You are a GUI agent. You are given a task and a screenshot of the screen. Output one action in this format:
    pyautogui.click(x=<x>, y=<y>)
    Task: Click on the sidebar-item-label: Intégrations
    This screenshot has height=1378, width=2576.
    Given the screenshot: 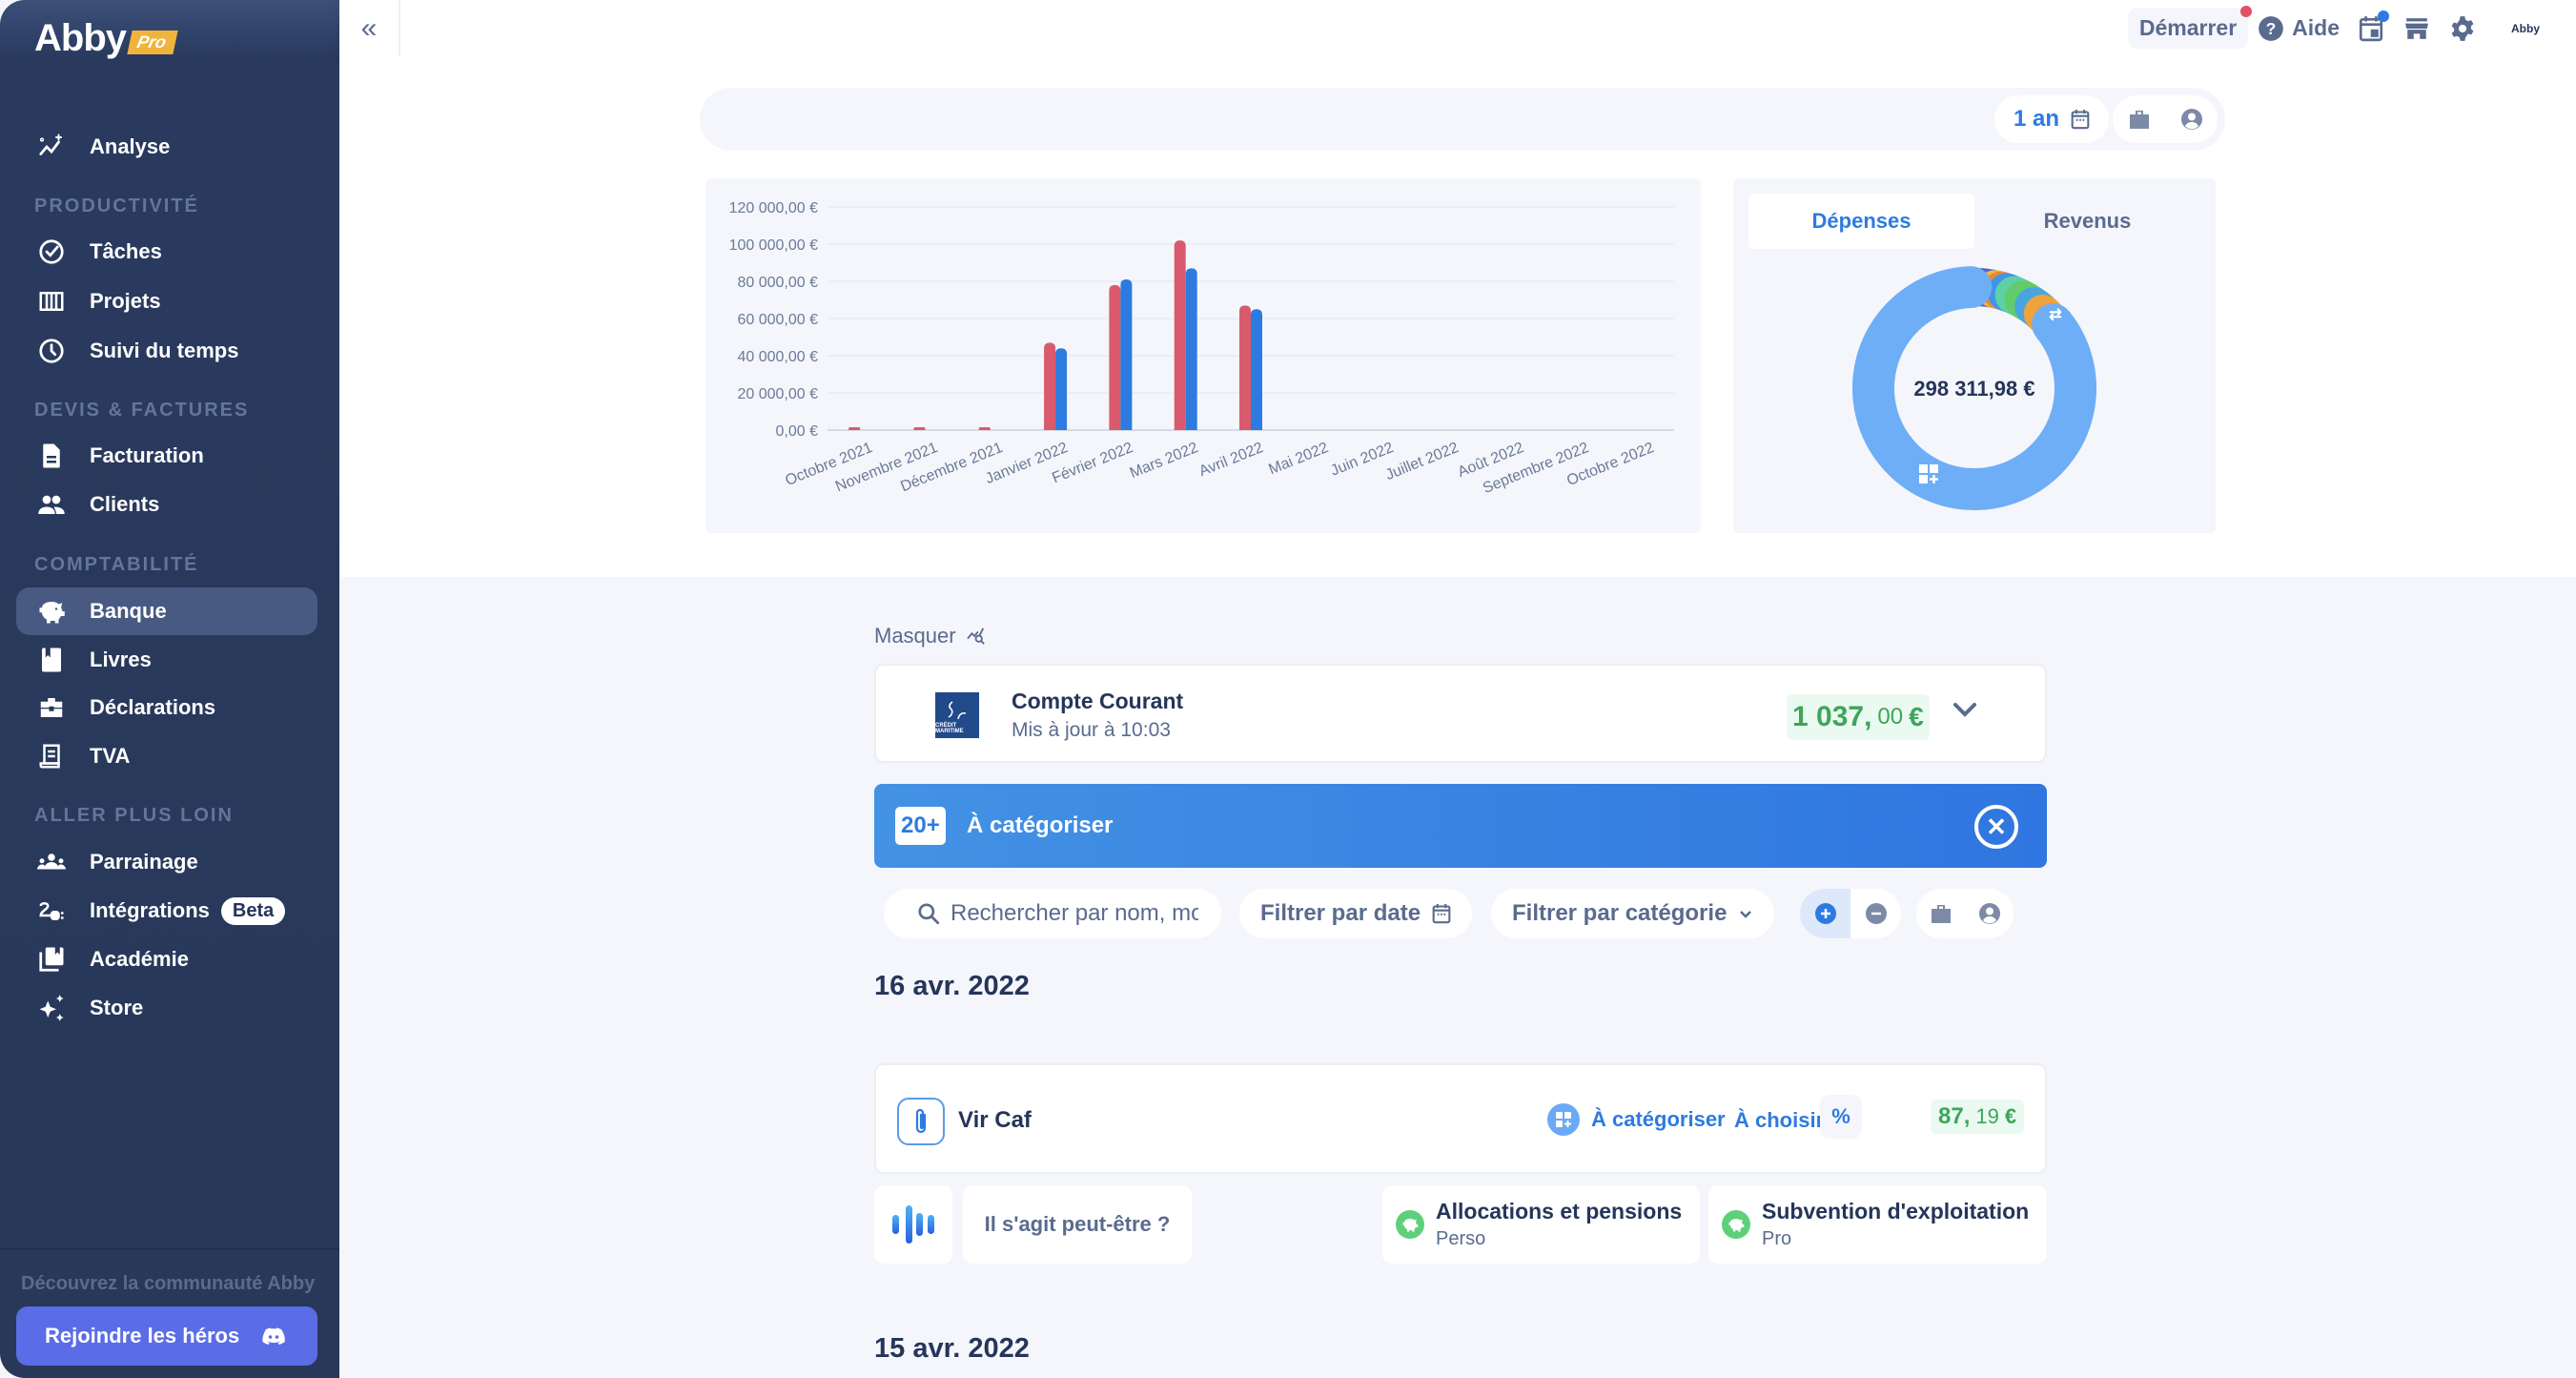 What is the action you would take?
    pyautogui.click(x=150, y=910)
    